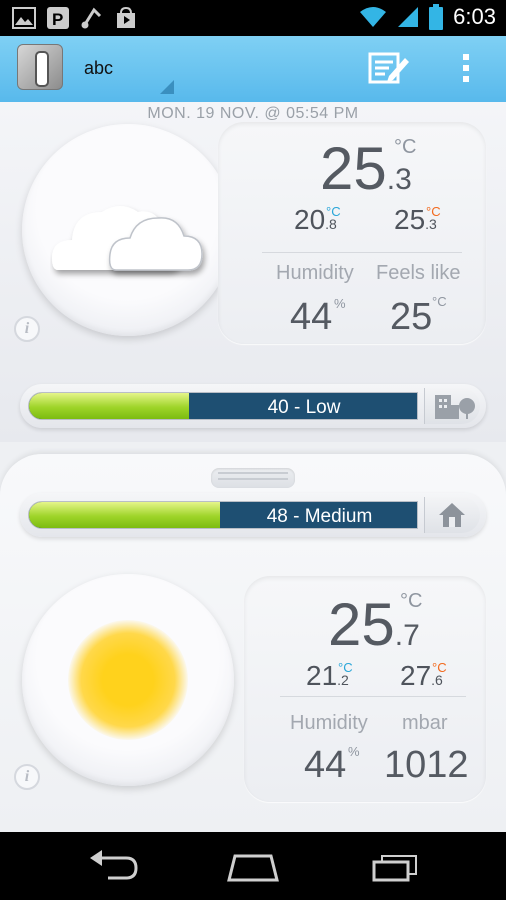  I want to click on last-update-timestamp: MON. 19 NOV. @ 05:54 PM, so click(253, 113).